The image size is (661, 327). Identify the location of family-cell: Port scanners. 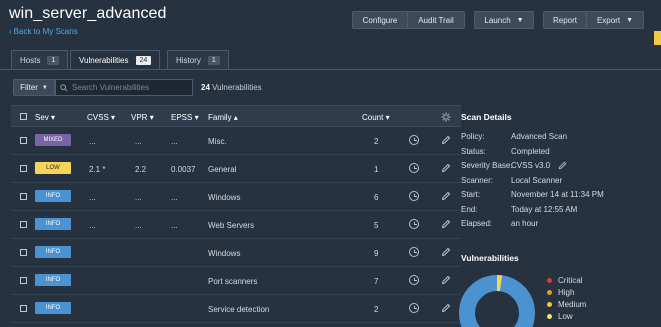
(233, 281).